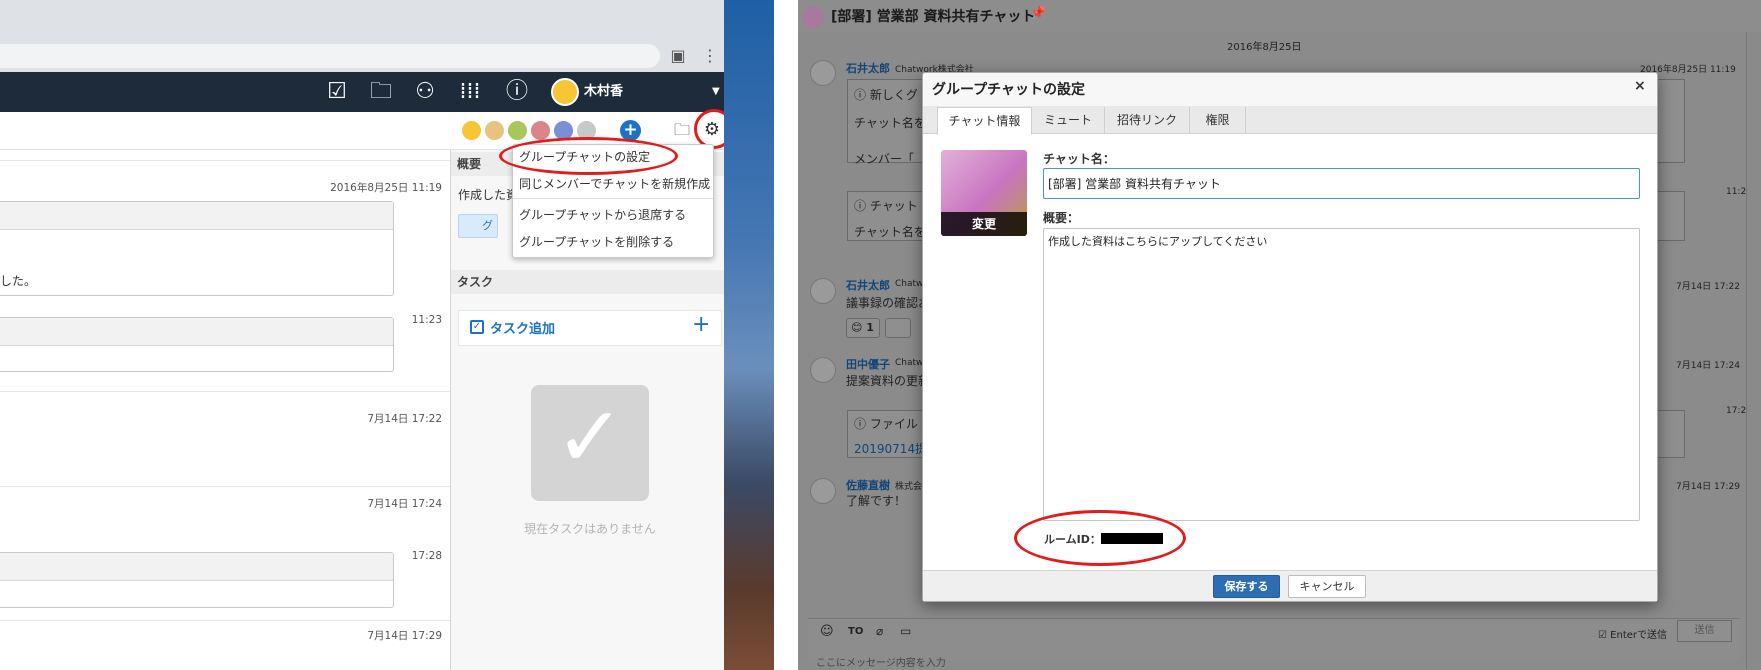 The height and width of the screenshot is (670, 1761). What do you see at coordinates (565, 92) in the screenshot?
I see `user-avatar` at bounding box center [565, 92].